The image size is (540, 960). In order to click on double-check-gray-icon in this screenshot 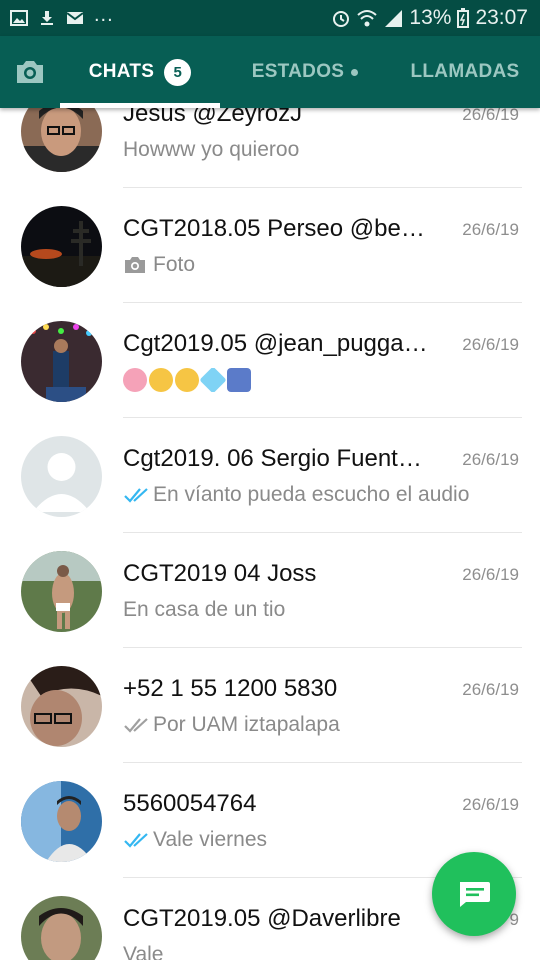, I will do `click(136, 725)`.